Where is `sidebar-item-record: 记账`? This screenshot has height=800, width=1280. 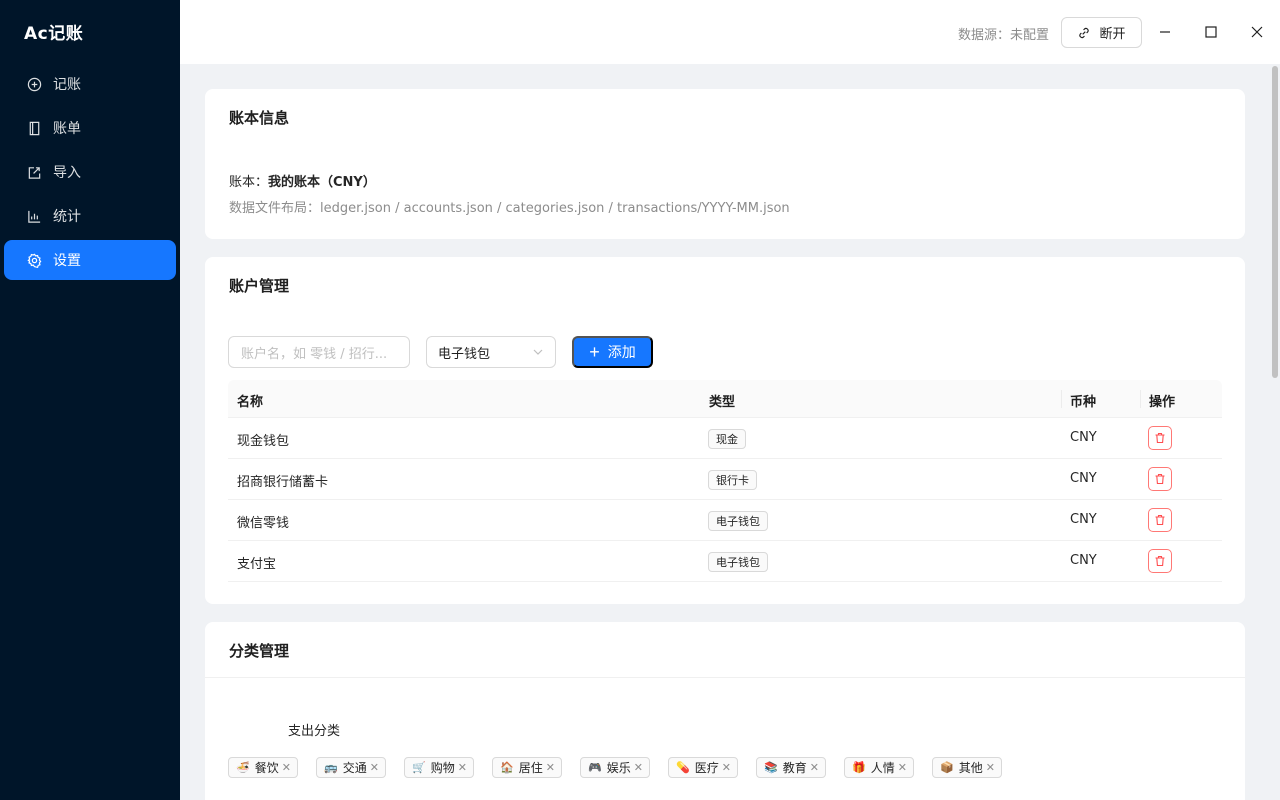
sidebar-item-record: 记账 is located at coordinates (90, 84).